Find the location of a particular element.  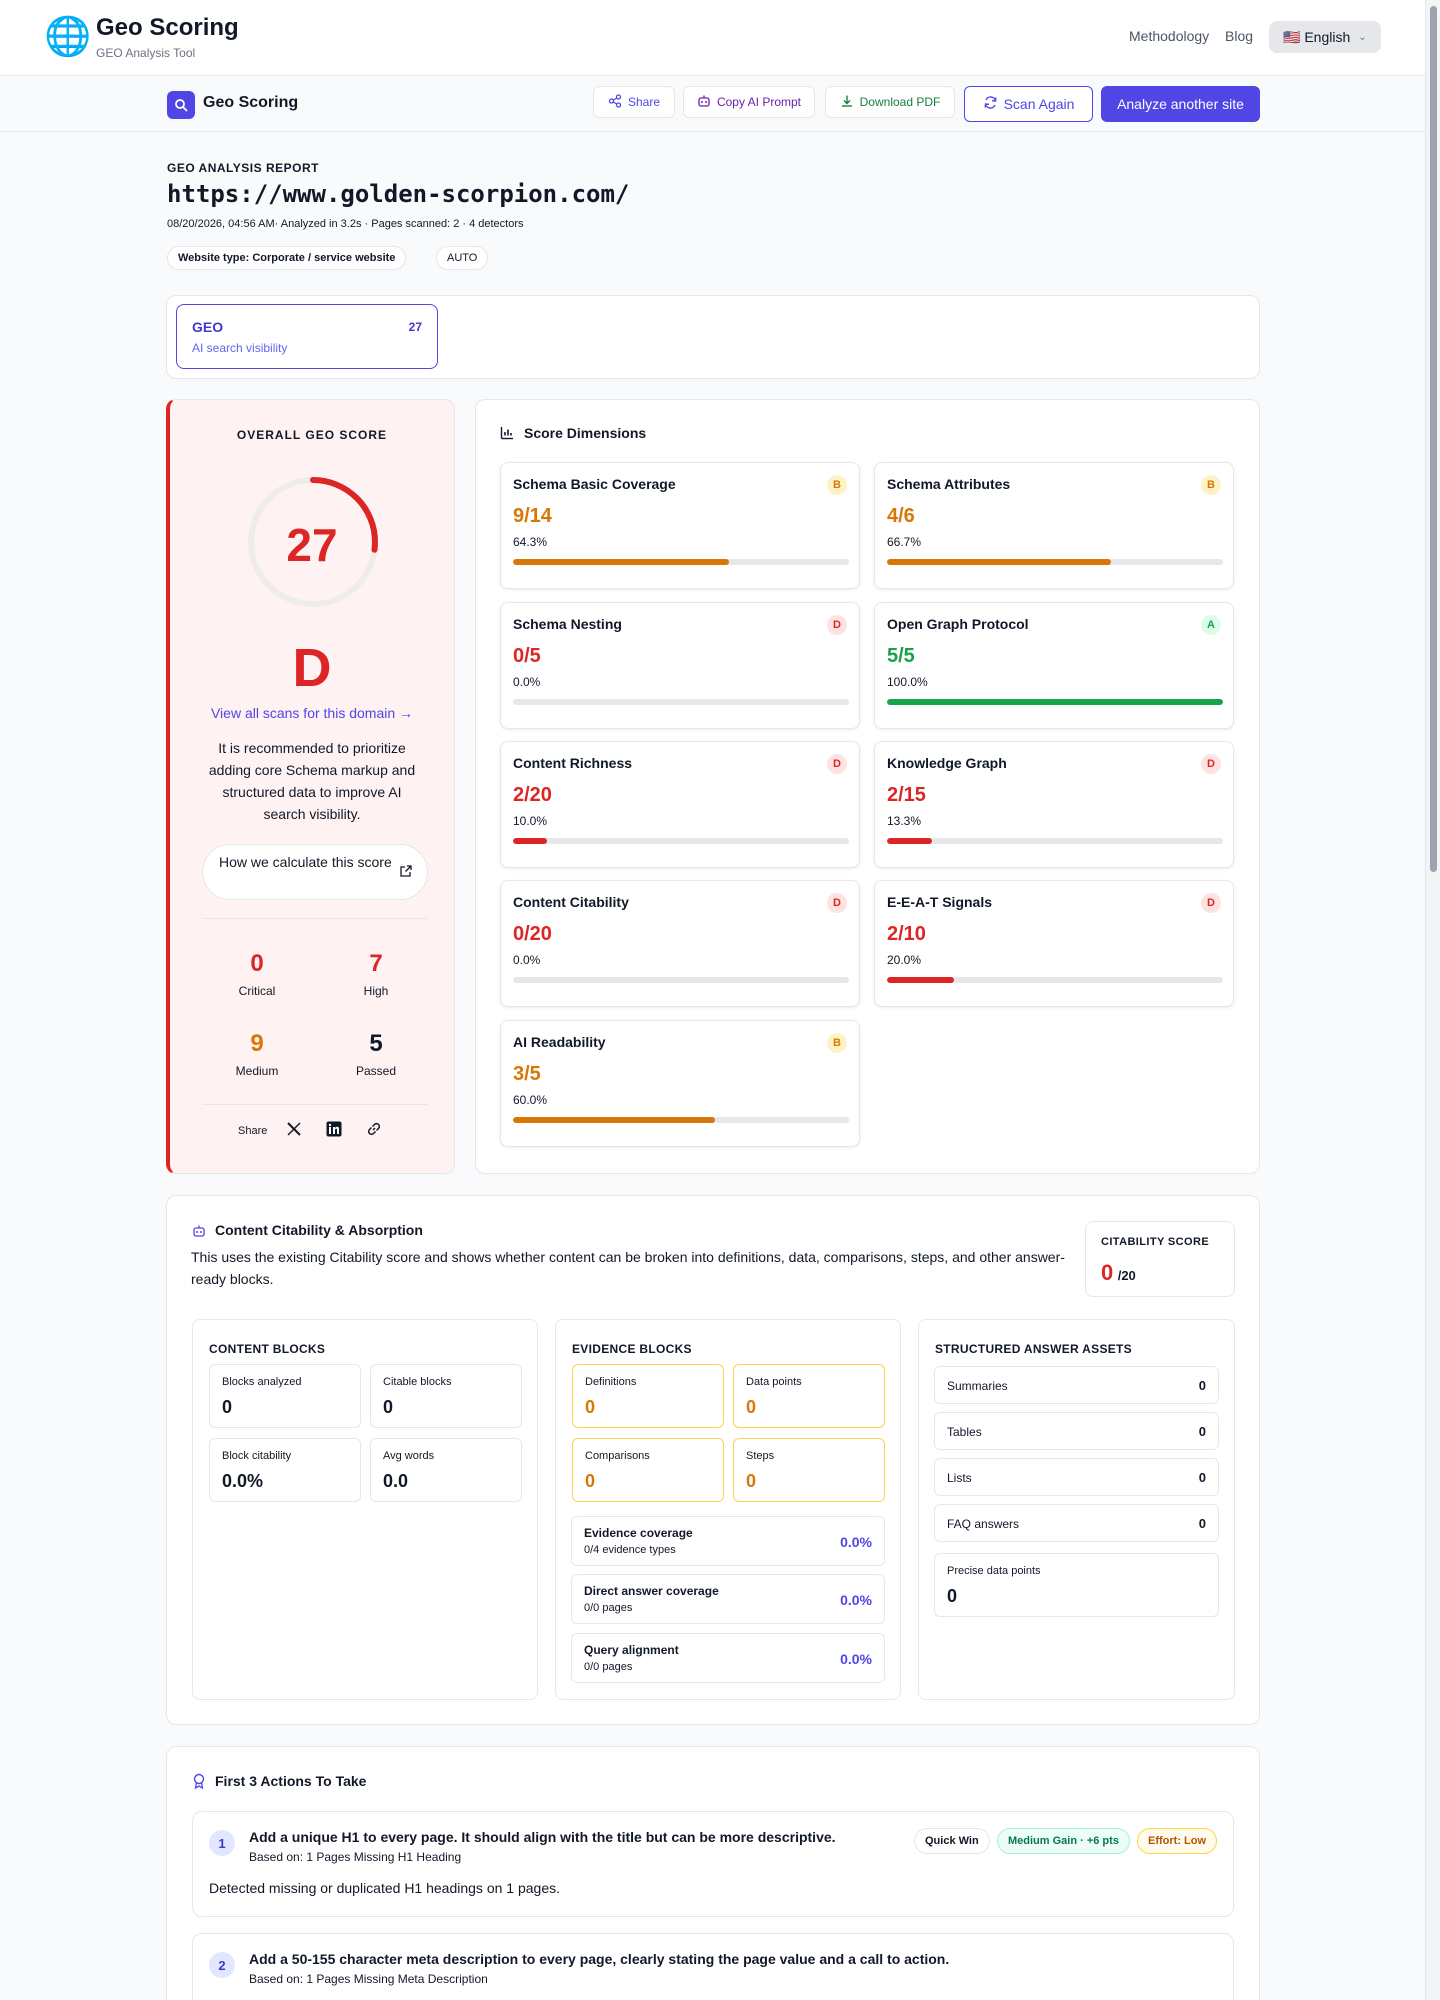

refresh-icon is located at coordinates (990, 104).